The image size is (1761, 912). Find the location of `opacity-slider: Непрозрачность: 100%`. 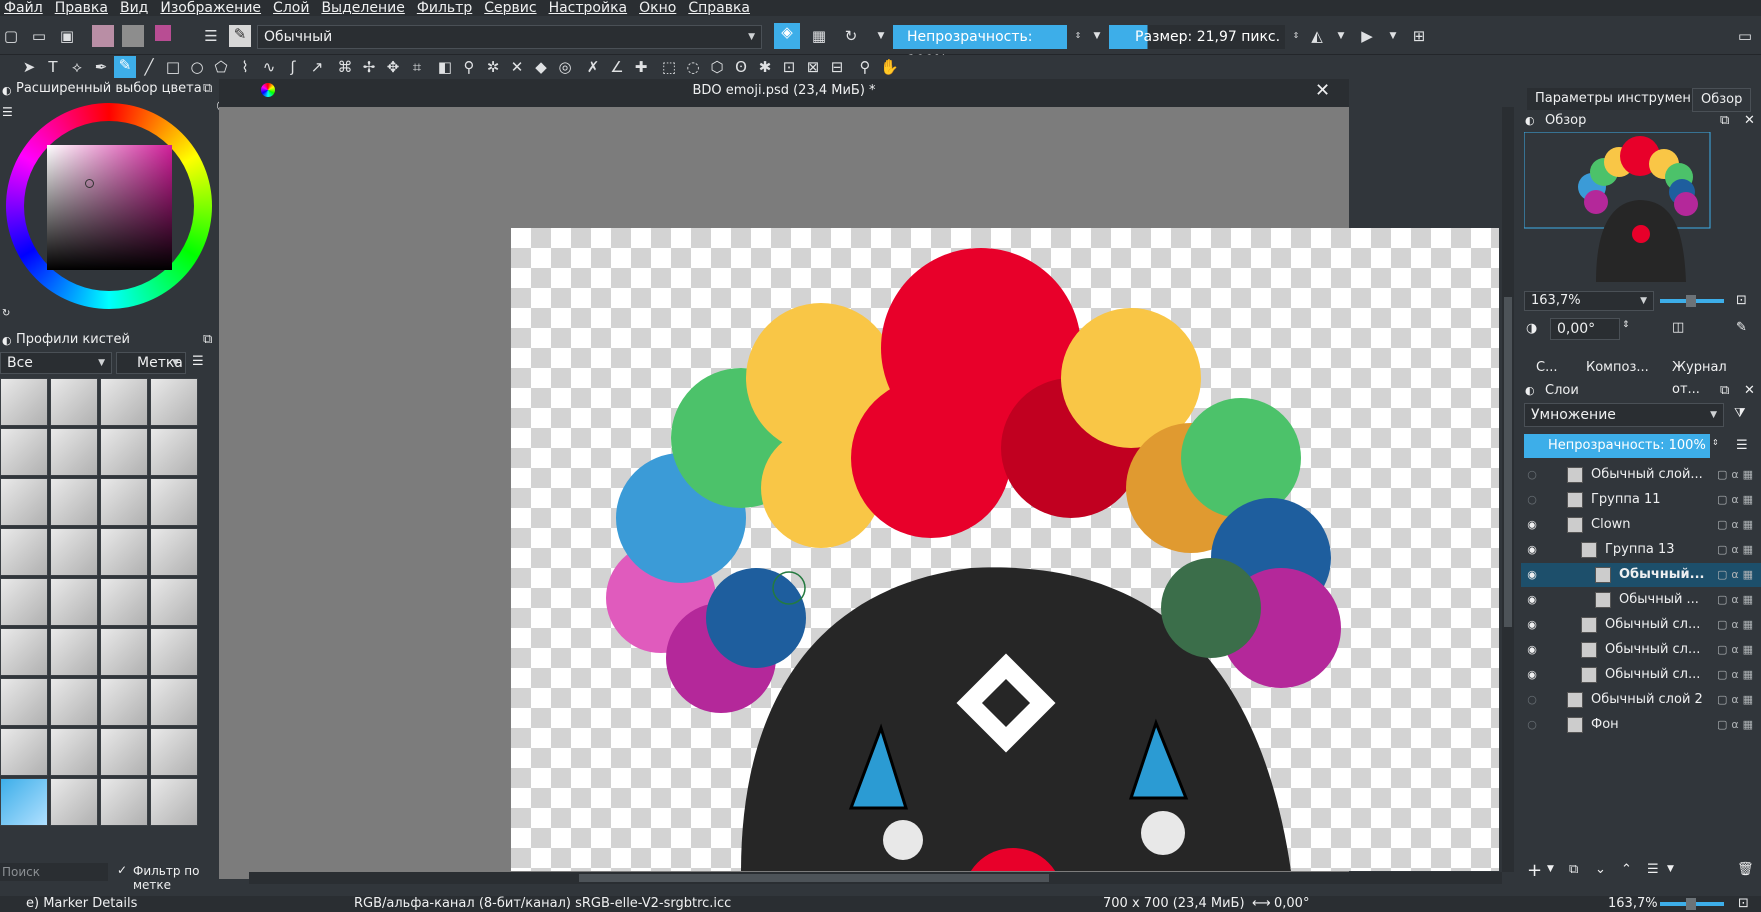

opacity-slider: Непрозрачность: 100% is located at coordinates (980, 47).